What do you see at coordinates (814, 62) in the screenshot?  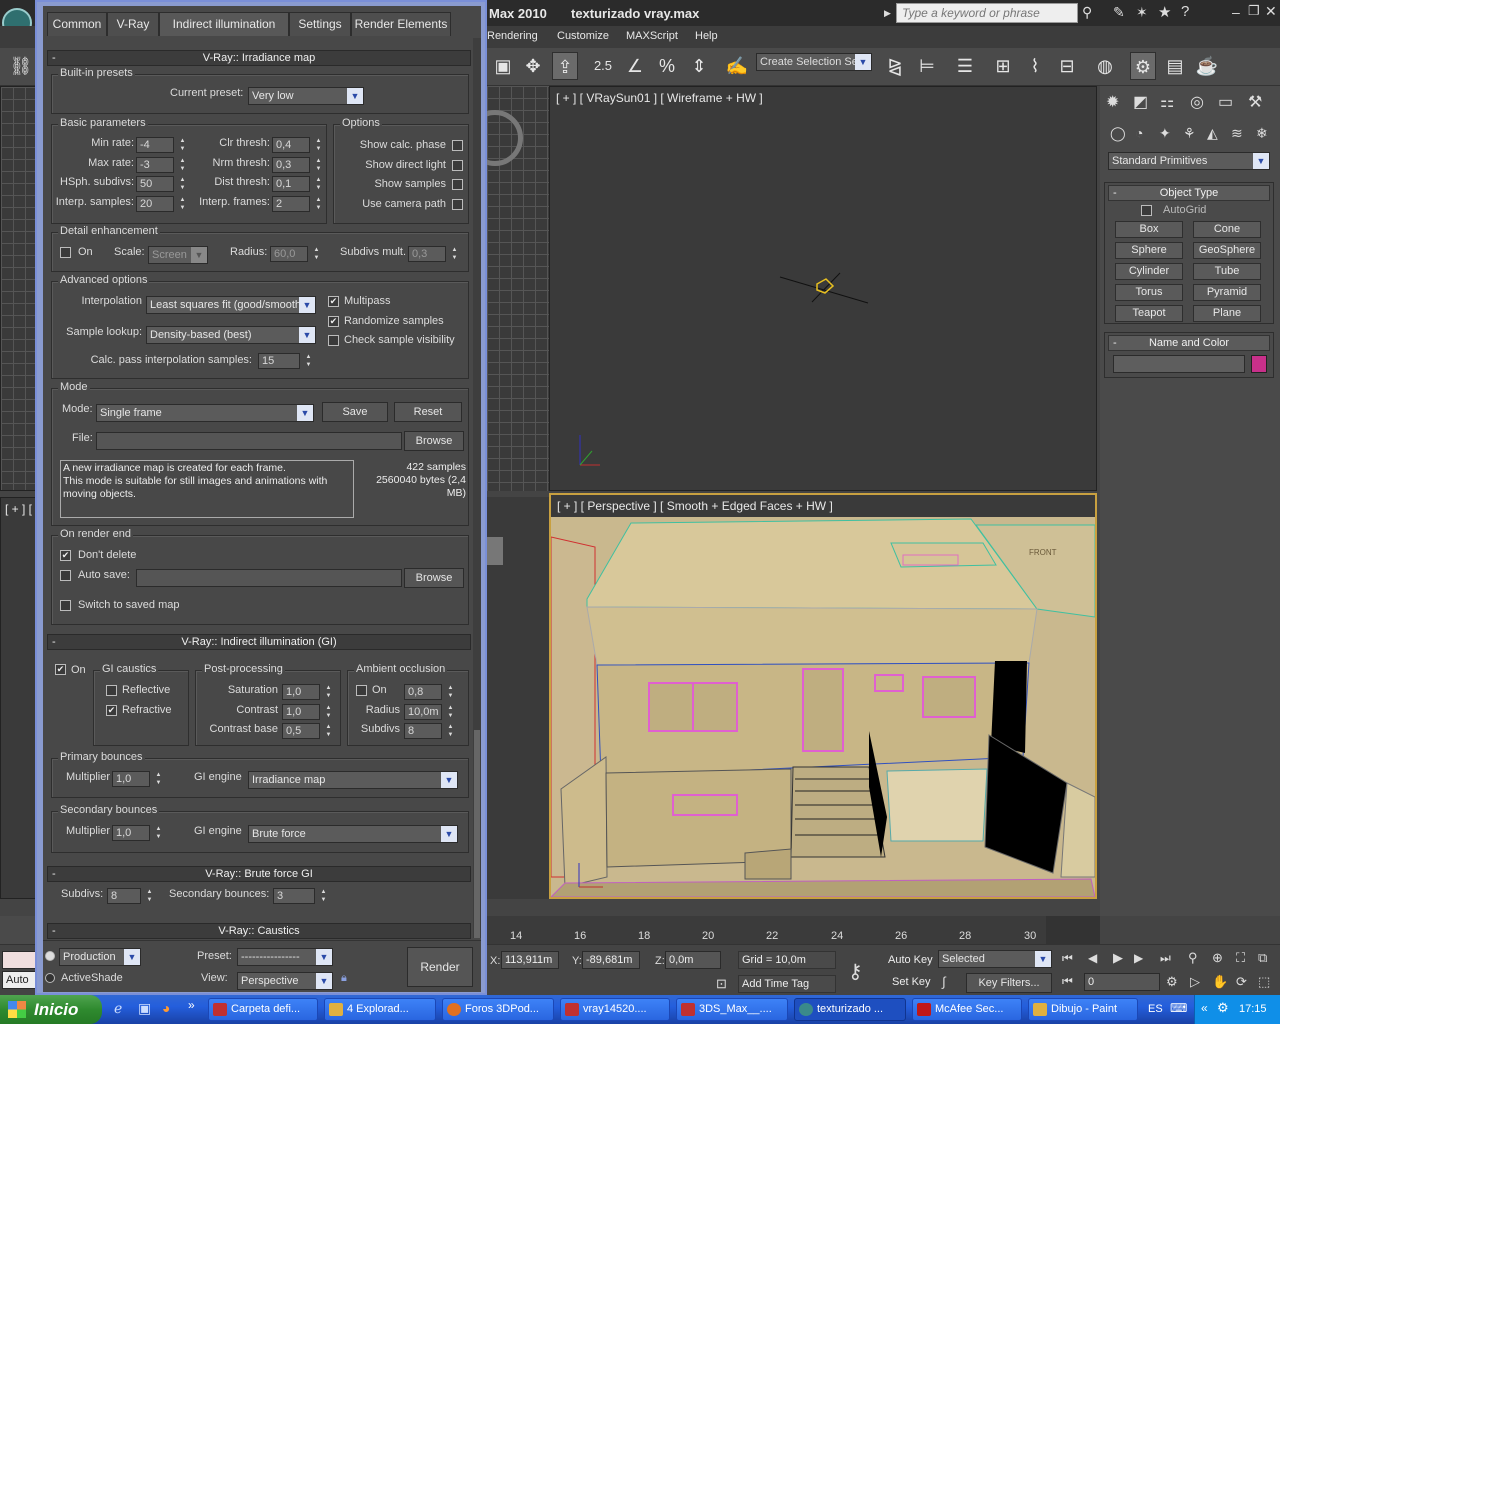 I see `named-selection-dropdown: Create Selection Se ▼` at bounding box center [814, 62].